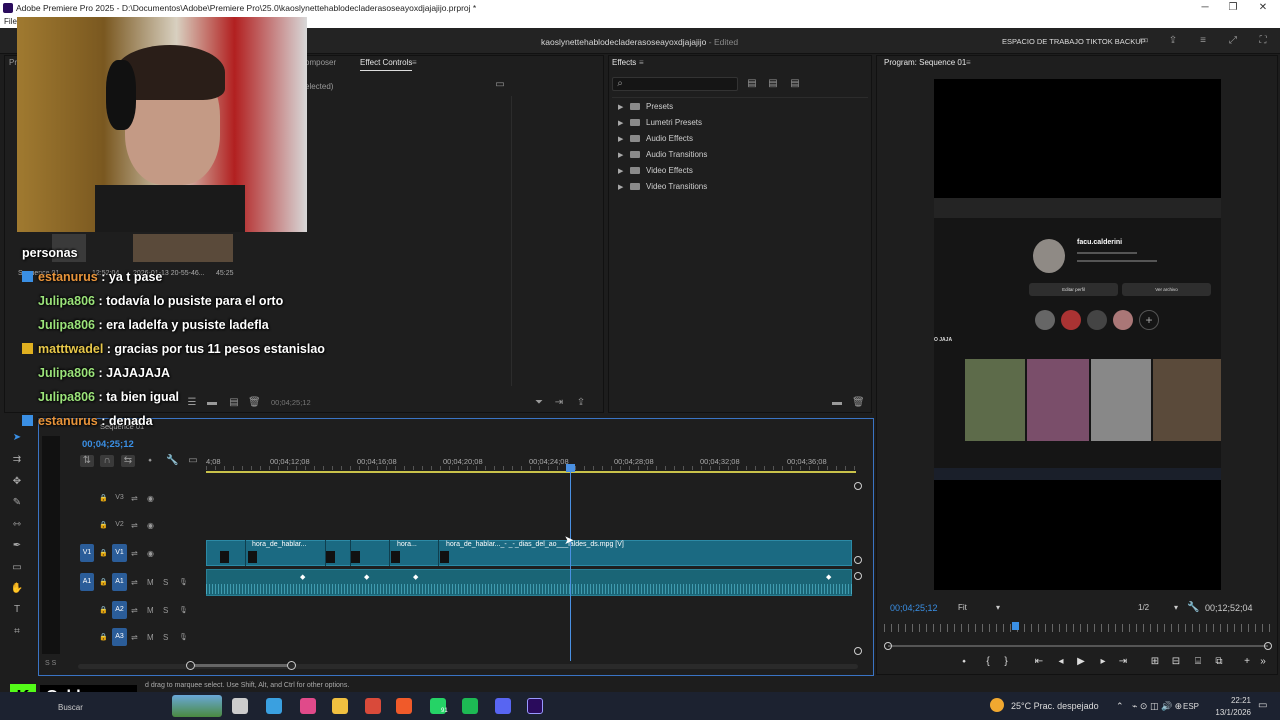  I want to click on restore-button: ❐, so click(1233, 8).